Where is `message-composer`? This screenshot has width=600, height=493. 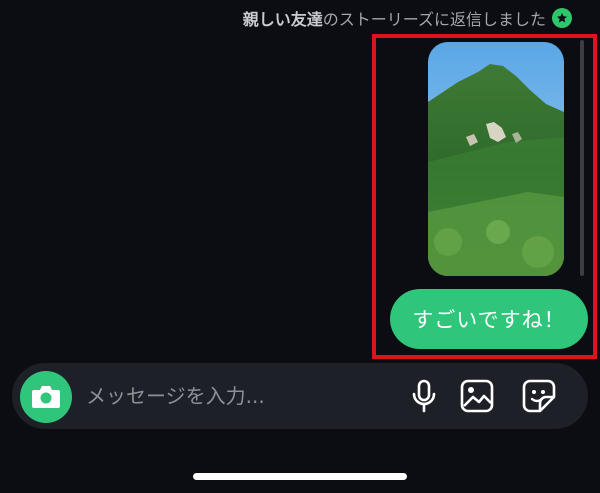
message-composer is located at coordinates (300, 396).